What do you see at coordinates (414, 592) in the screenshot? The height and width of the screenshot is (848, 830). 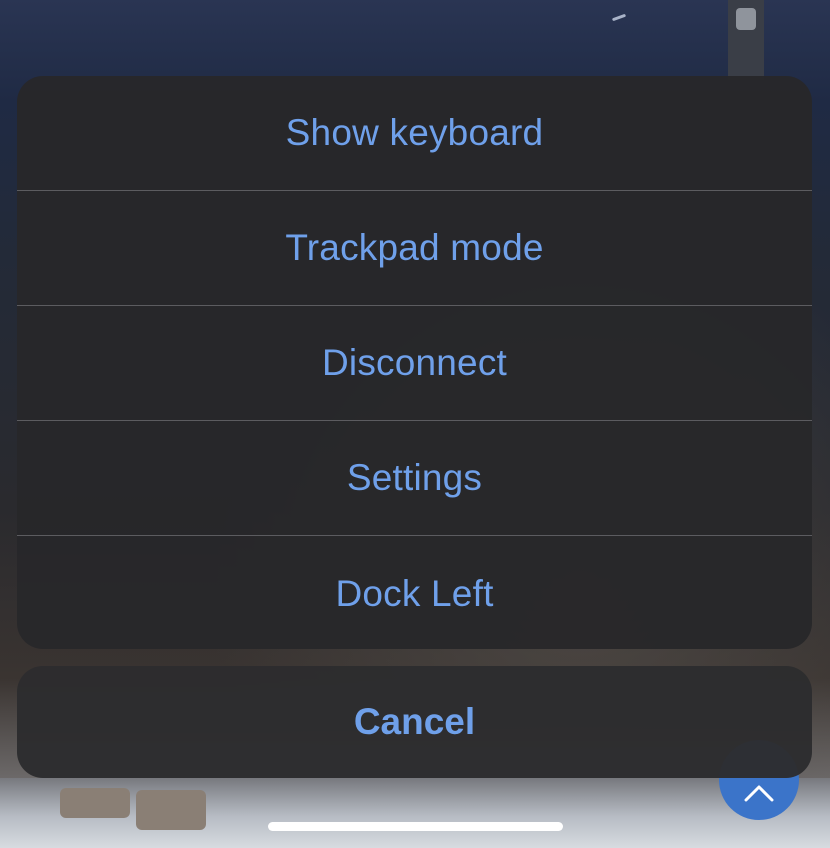 I see `dock-left-button: Dock Left` at bounding box center [414, 592].